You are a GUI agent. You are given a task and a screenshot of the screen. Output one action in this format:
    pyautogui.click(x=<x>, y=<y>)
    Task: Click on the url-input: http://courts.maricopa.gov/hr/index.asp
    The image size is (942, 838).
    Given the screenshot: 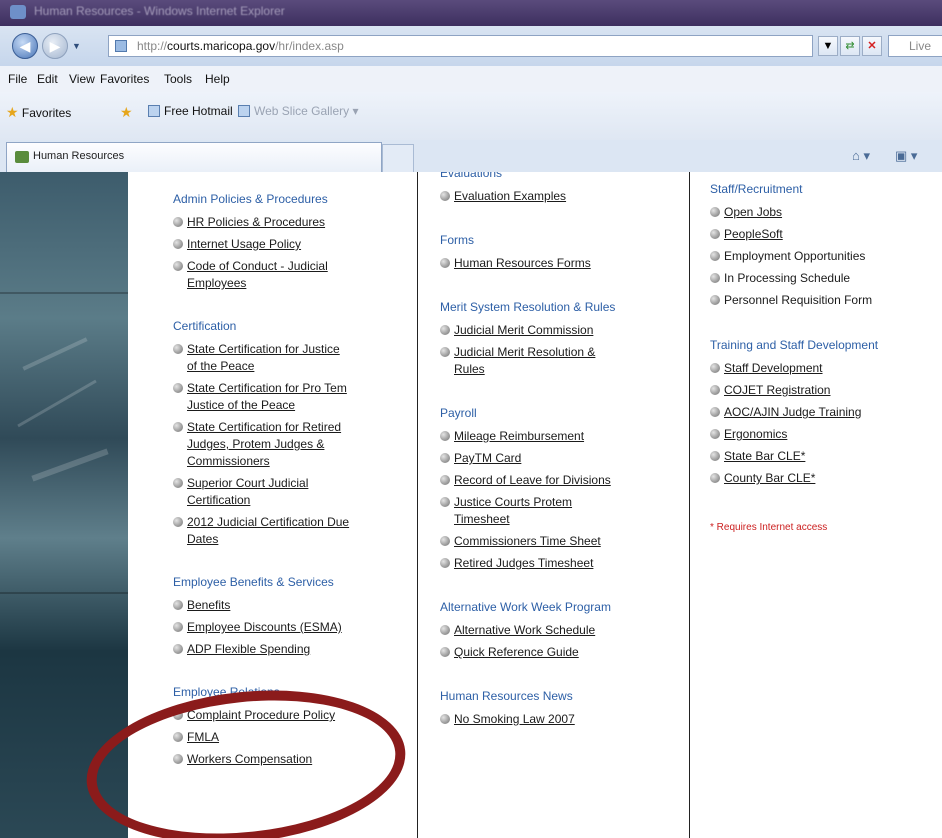 What is the action you would take?
    pyautogui.click(x=460, y=46)
    